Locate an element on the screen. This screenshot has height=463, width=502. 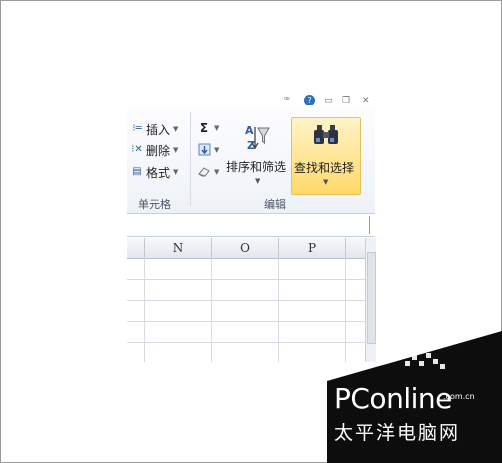
insert-button: ⁝═ 插入 ▼ is located at coordinates (154, 129).